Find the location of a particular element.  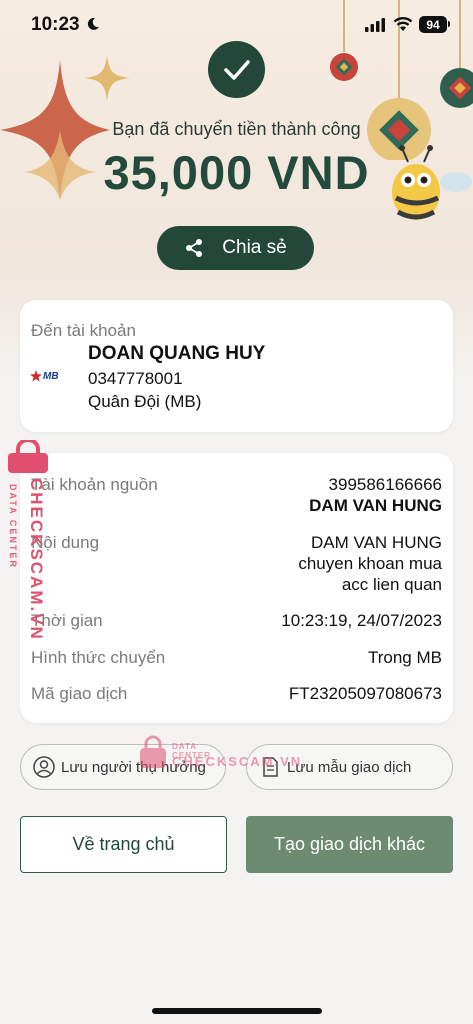

share-icon is located at coordinates (194, 248).